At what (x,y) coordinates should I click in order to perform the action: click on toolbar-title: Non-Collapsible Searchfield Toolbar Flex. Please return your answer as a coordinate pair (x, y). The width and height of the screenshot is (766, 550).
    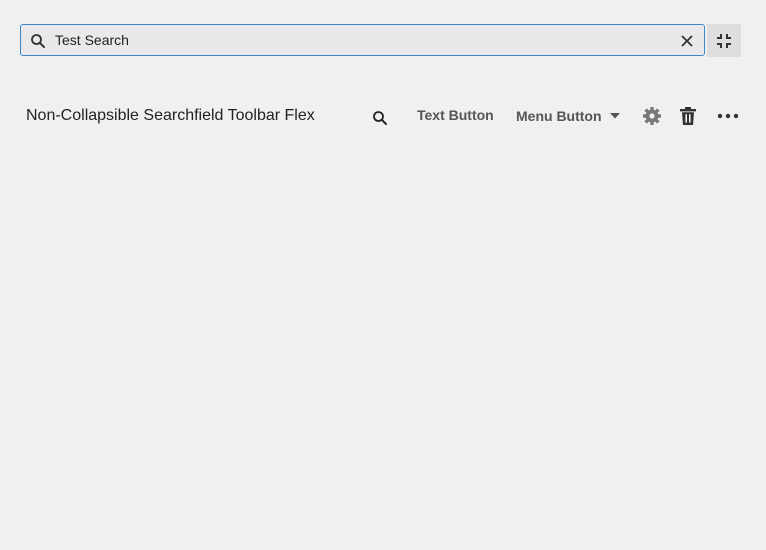
    Looking at the image, I should click on (170, 115).